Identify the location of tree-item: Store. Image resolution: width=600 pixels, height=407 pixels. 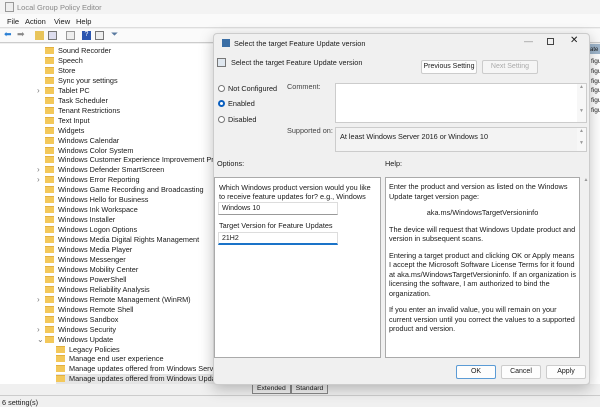
(60, 71).